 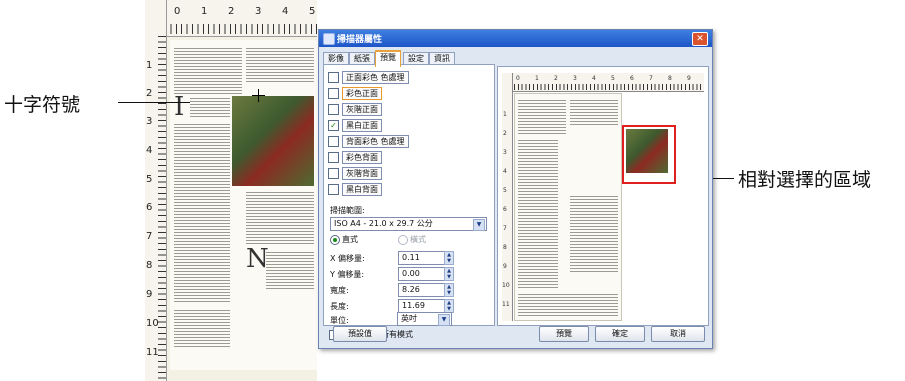 What do you see at coordinates (568, 207) in the screenshot?
I see `preview-page` at bounding box center [568, 207].